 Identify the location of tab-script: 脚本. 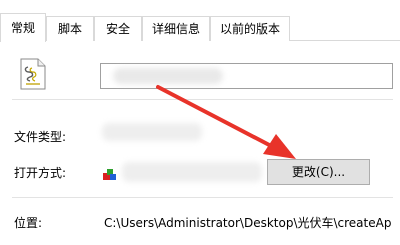
(70, 28).